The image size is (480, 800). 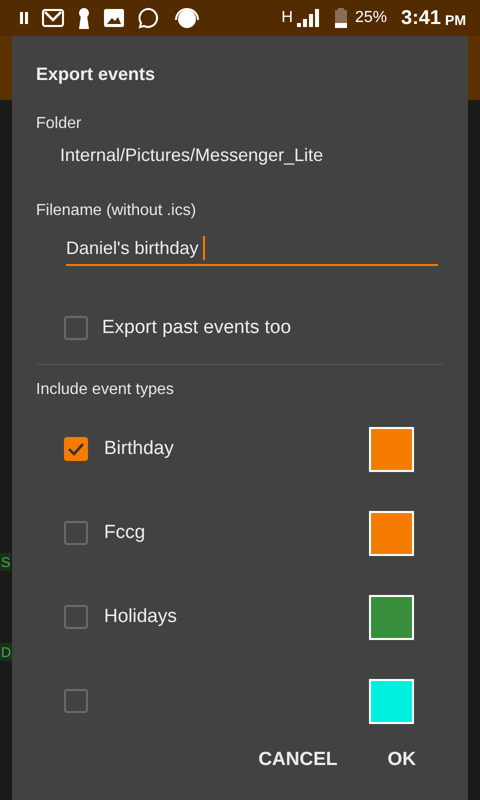 What do you see at coordinates (308, 18) in the screenshot?
I see `signal-icon` at bounding box center [308, 18].